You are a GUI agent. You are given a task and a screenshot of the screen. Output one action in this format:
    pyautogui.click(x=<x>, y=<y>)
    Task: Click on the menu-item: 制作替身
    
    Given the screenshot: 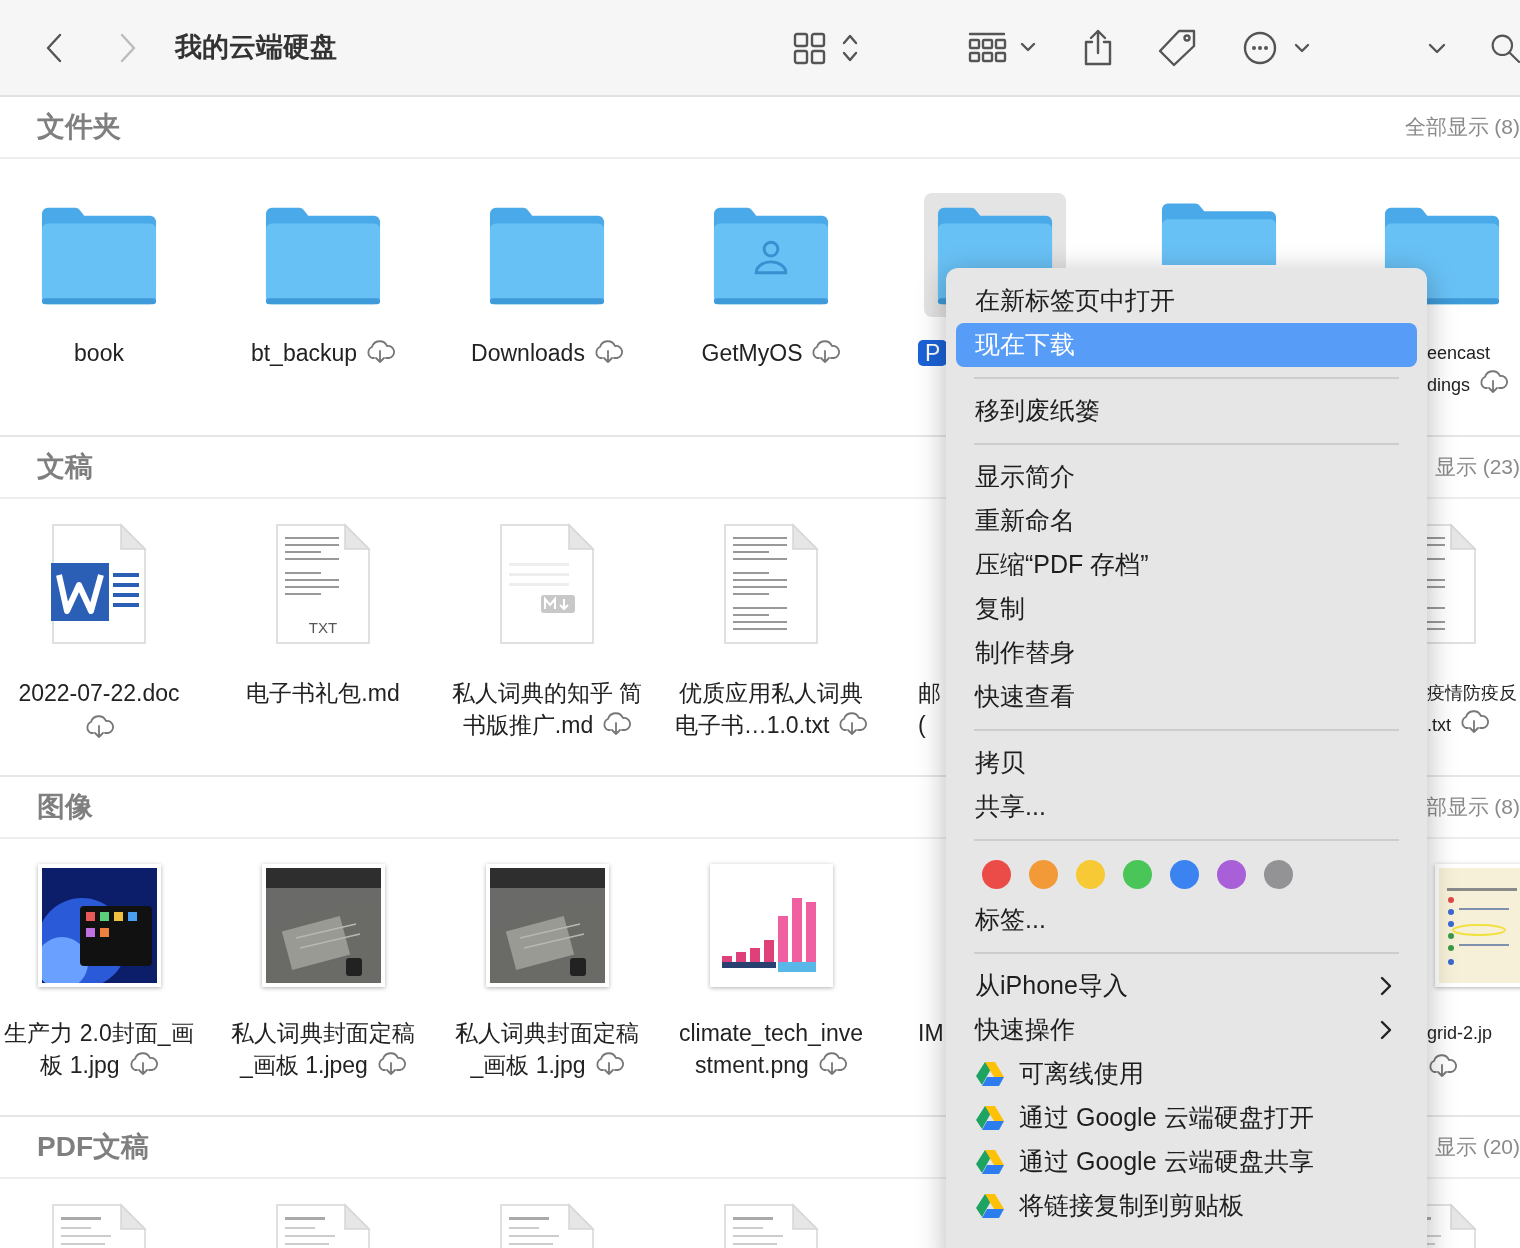 What is the action you would take?
    pyautogui.click(x=1186, y=653)
    